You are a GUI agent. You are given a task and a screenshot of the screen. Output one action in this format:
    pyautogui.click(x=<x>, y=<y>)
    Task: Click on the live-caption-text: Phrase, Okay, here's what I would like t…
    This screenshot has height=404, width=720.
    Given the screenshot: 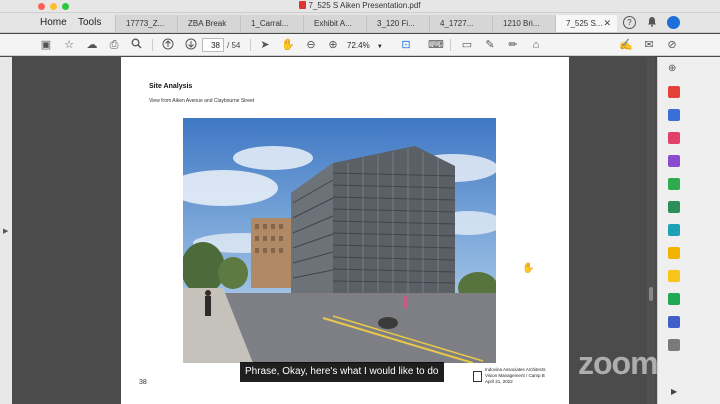 What is the action you would take?
    pyautogui.click(x=342, y=372)
    